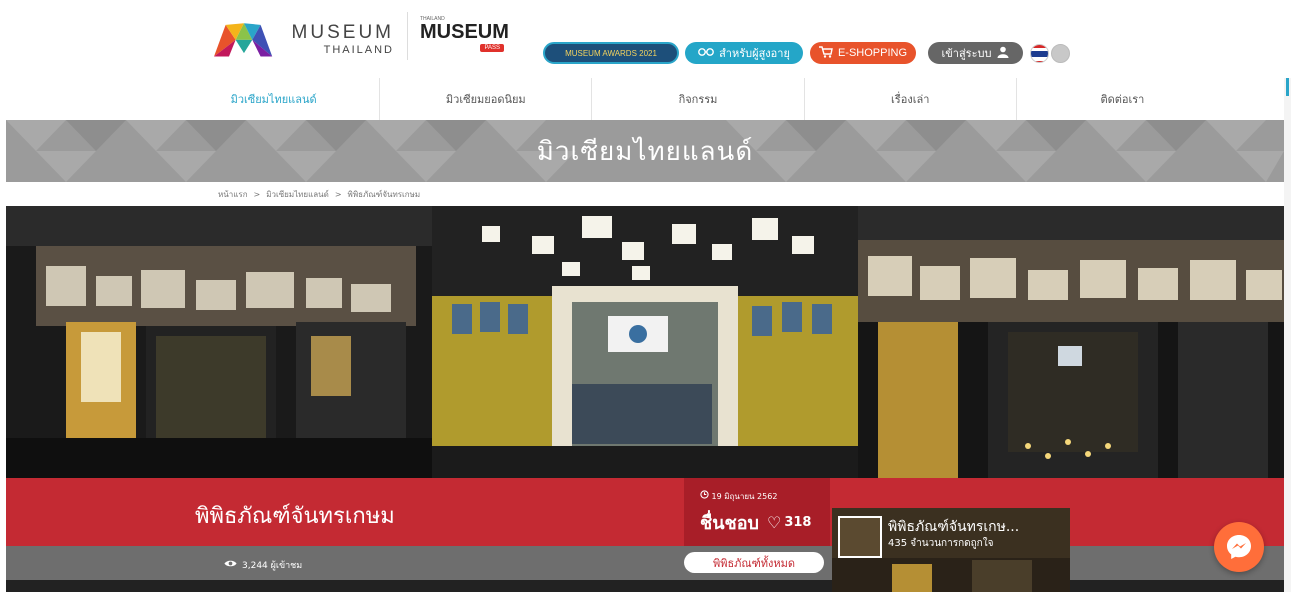 The image size is (1291, 592). I want to click on bottom-strip, so click(645, 586).